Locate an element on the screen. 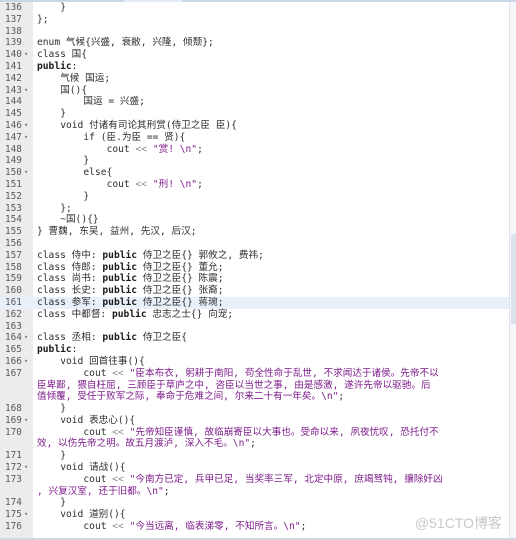  line-number: 148 is located at coordinates (13, 149).